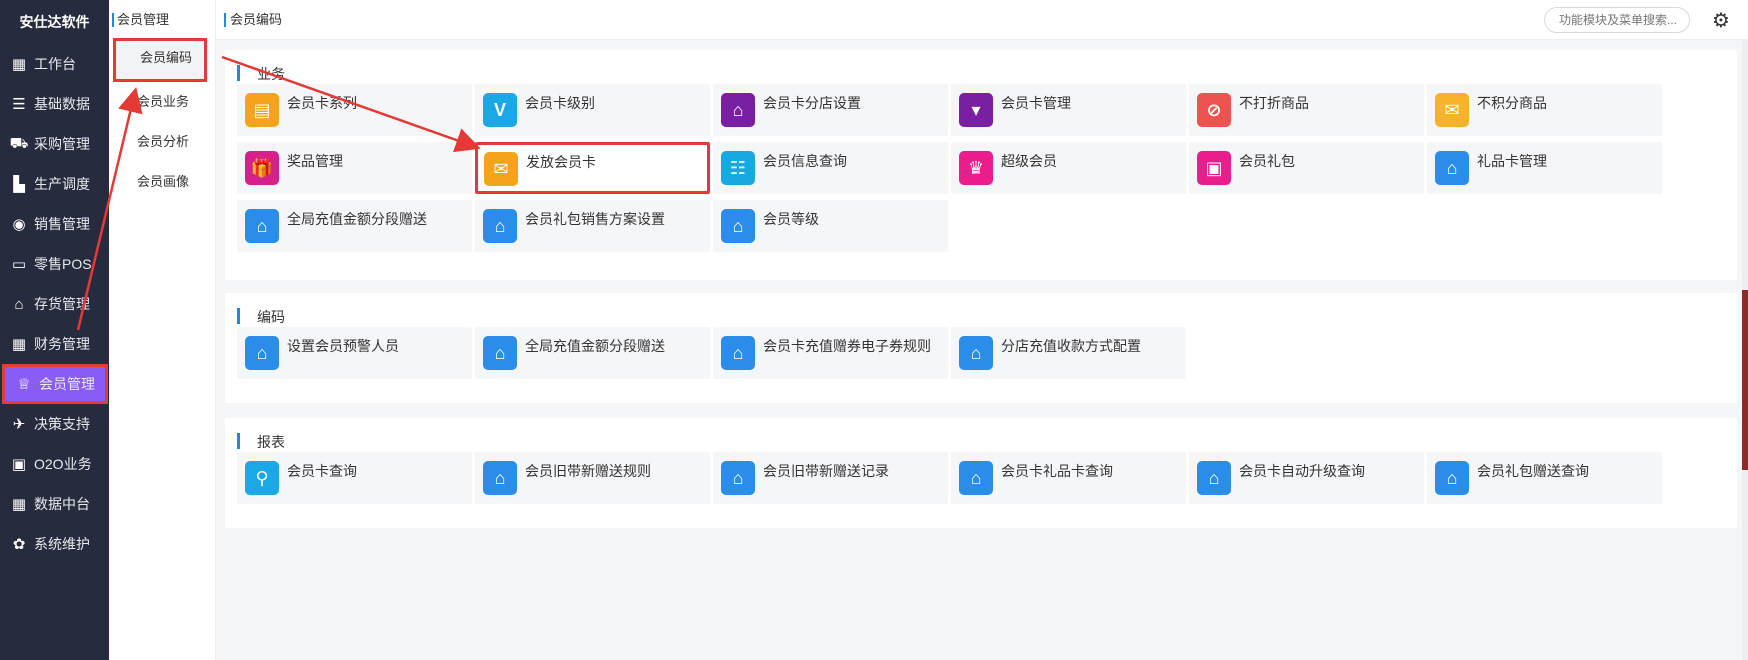  What do you see at coordinates (261, 442) in the screenshot?
I see `section-title: 报表` at bounding box center [261, 442].